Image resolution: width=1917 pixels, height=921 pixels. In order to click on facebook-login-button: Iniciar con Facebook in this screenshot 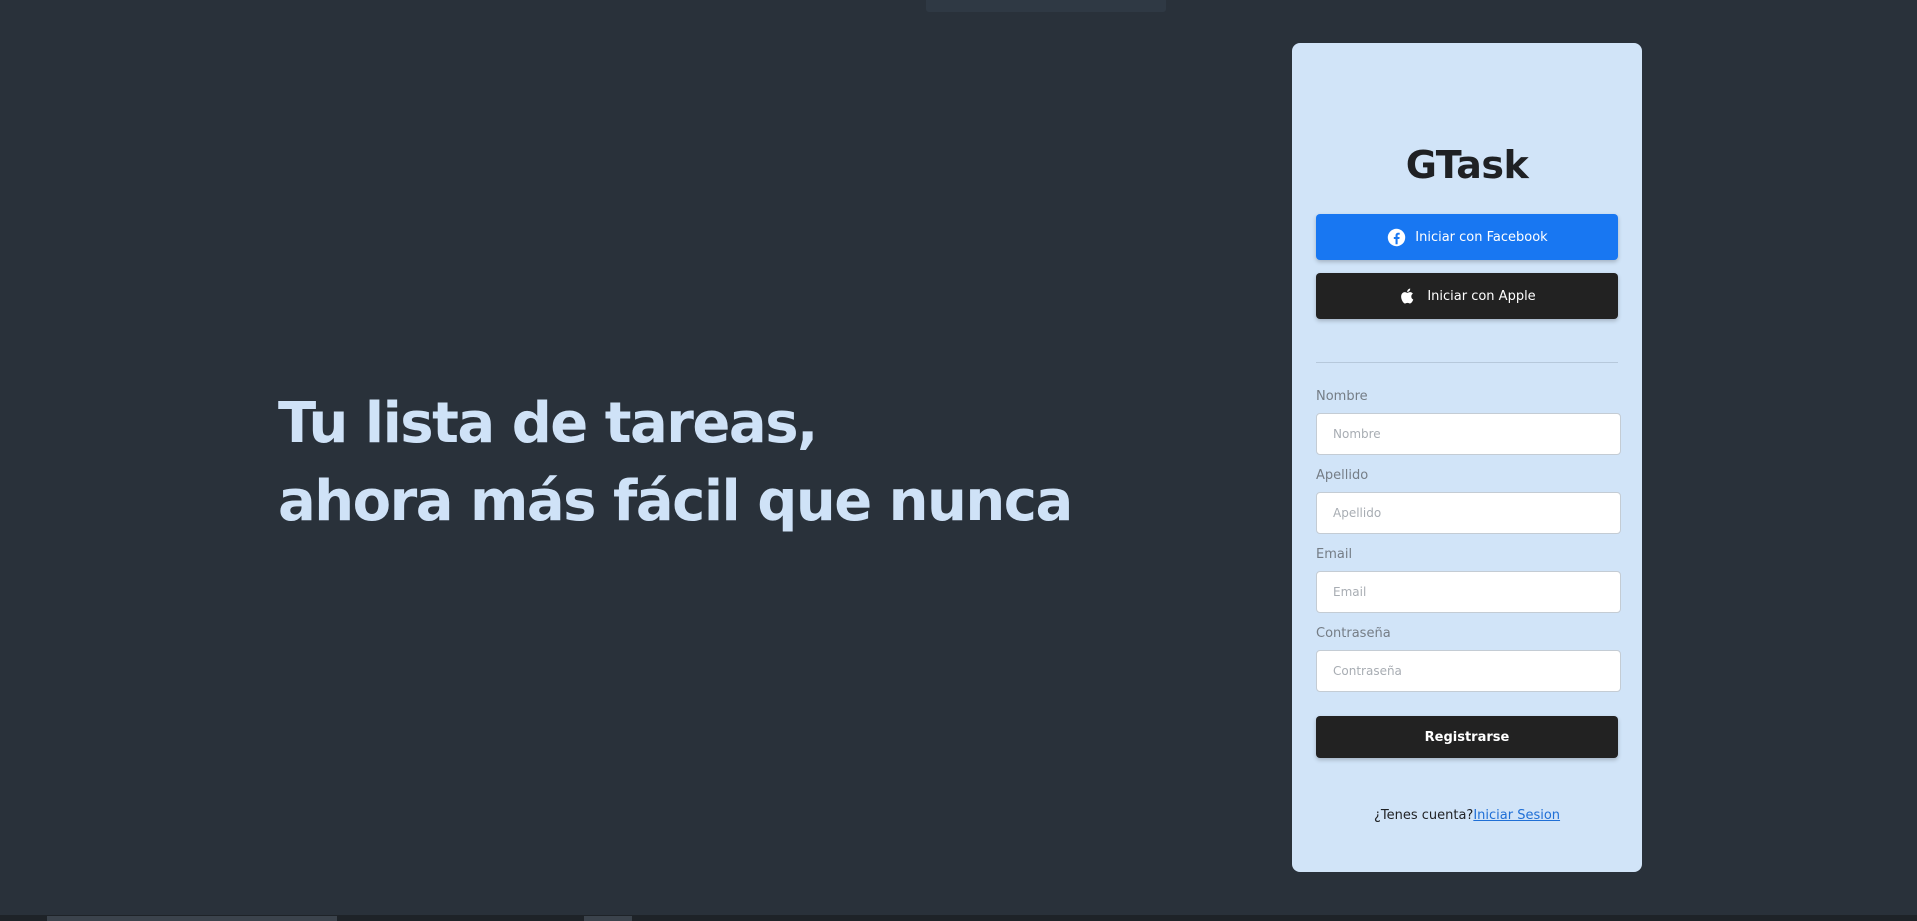, I will do `click(1467, 237)`.